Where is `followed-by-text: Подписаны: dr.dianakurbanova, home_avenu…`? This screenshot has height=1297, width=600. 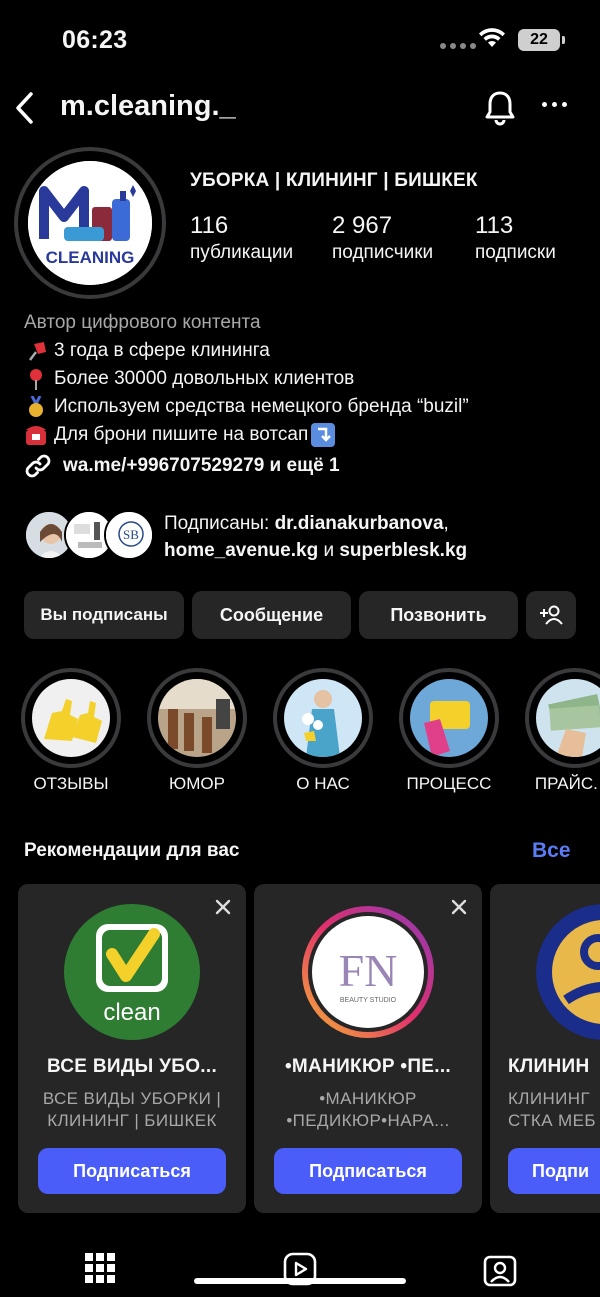 followed-by-text: Подписаны: dr.dianakurbanova, home_avenu… is located at coordinates (316, 537).